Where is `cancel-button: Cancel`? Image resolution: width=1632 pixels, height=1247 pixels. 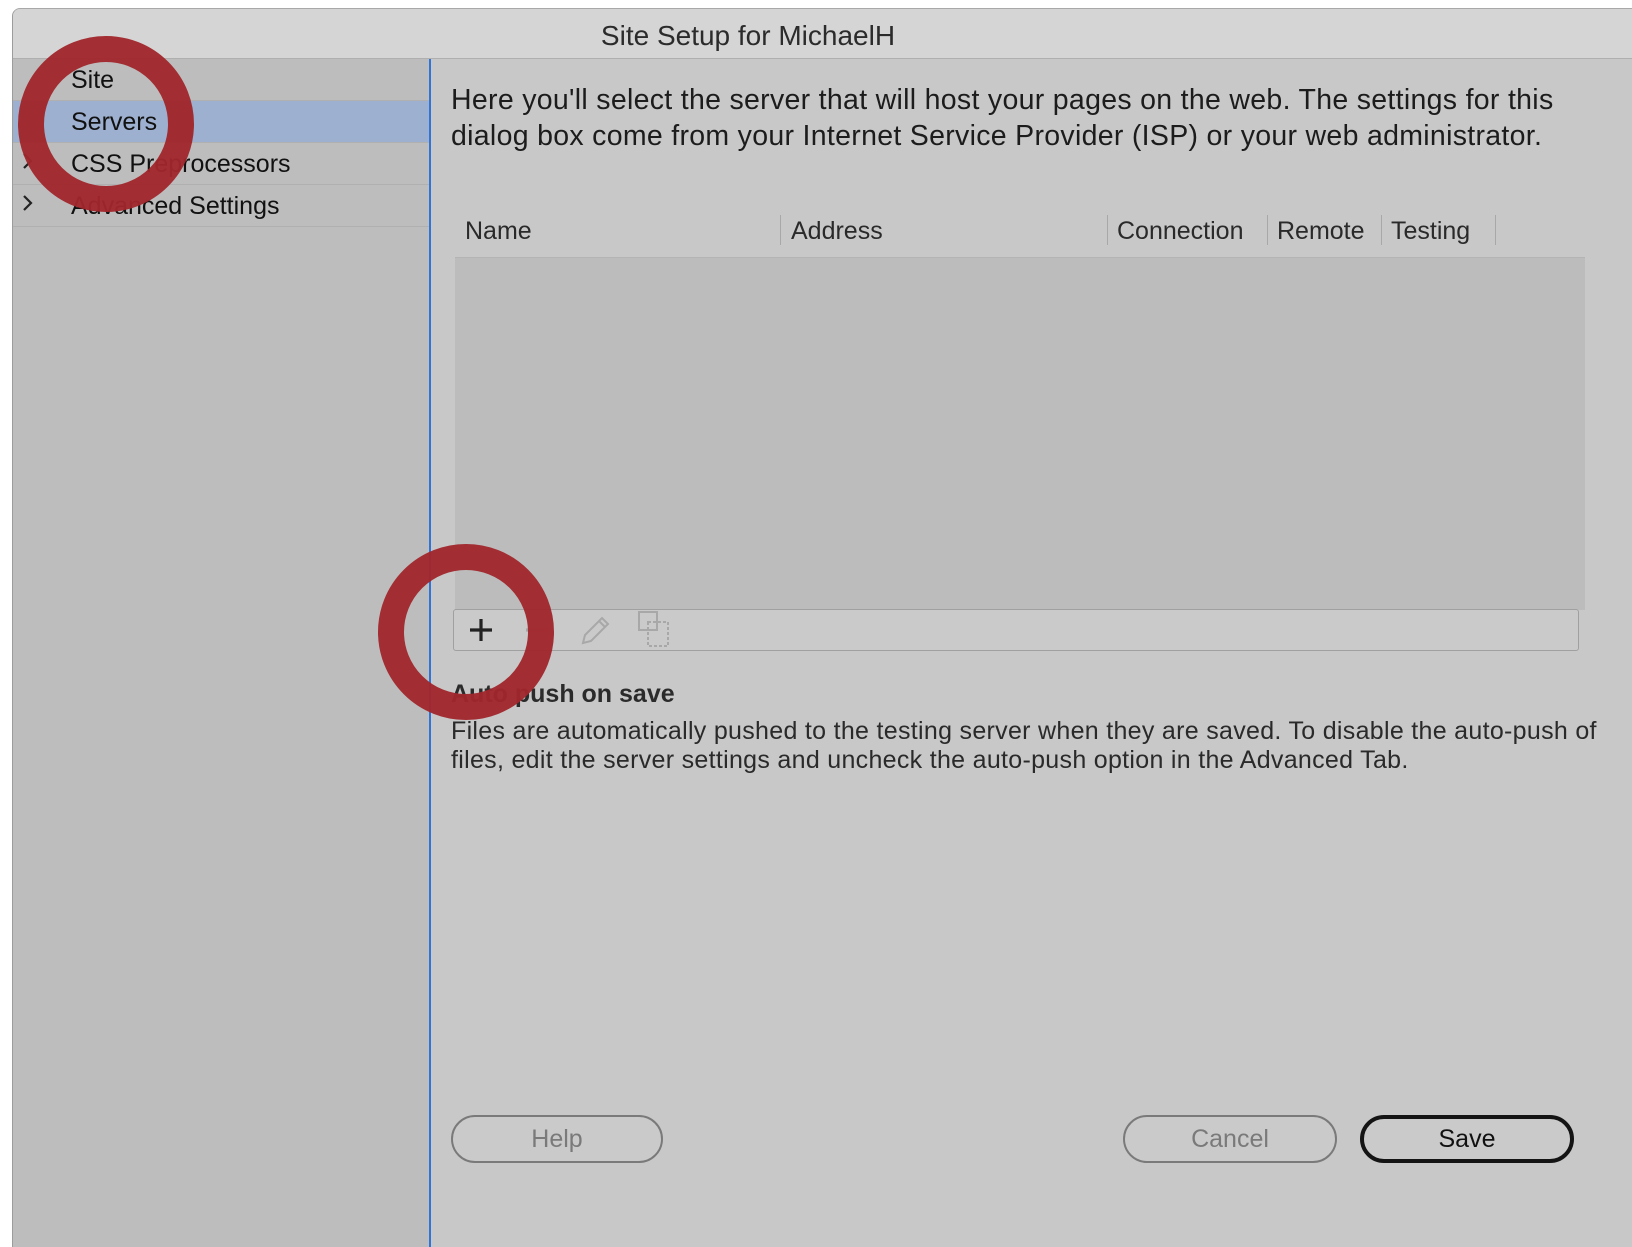
cancel-button: Cancel is located at coordinates (1230, 1139).